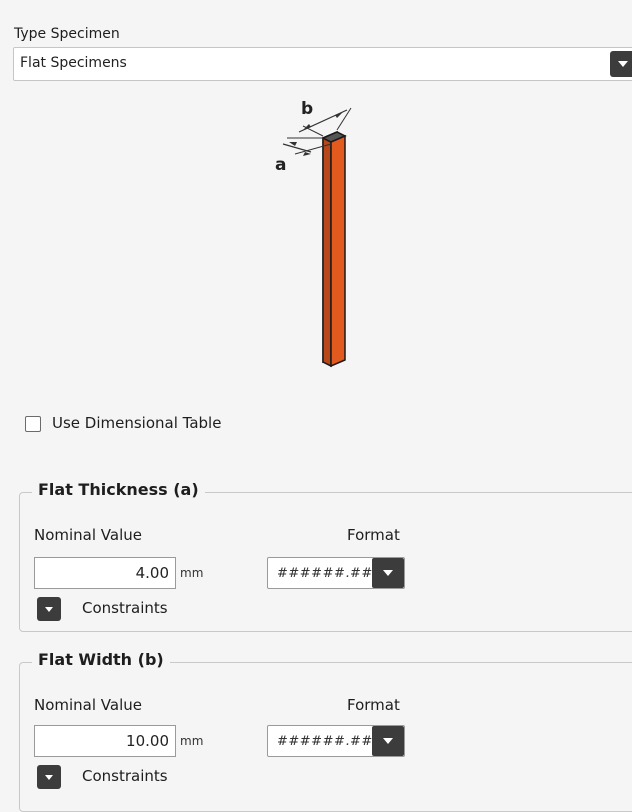  Describe the element at coordinates (105, 741) in the screenshot. I see `flat-width-nominal-input: 10.00` at that location.